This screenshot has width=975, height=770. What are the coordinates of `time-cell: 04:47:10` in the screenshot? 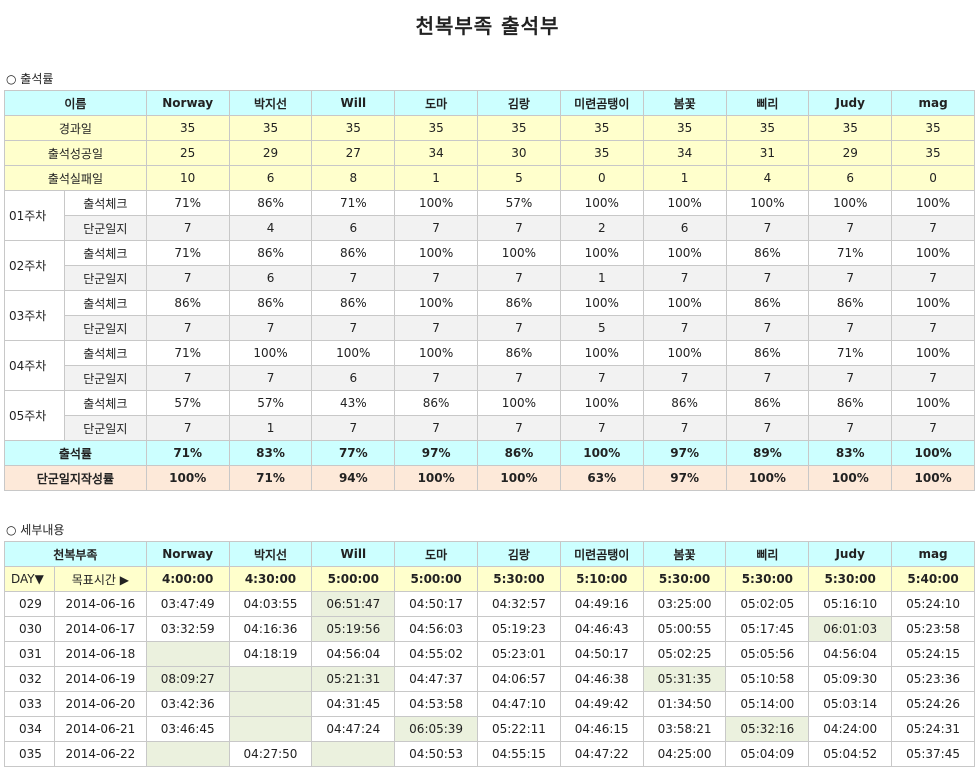 It's located at (519, 704).